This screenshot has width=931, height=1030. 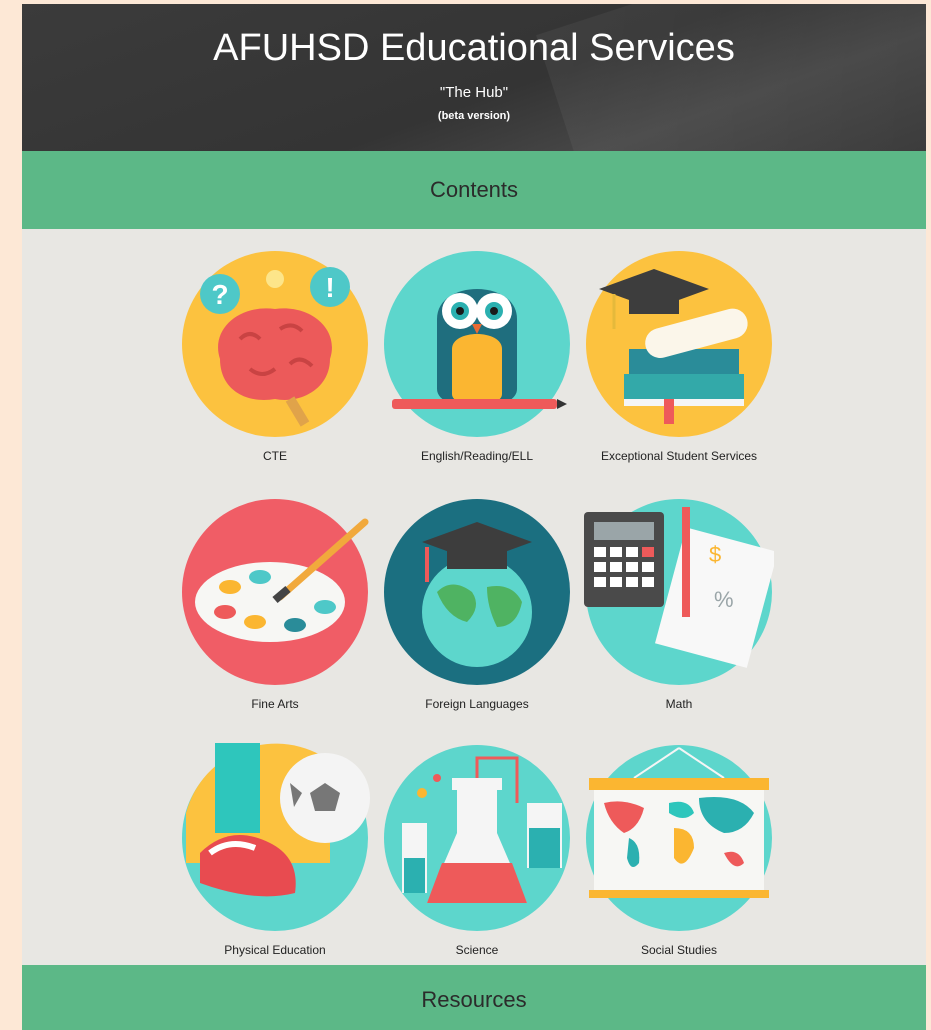 I want to click on globe-graduation-cap-icon, so click(x=477, y=592).